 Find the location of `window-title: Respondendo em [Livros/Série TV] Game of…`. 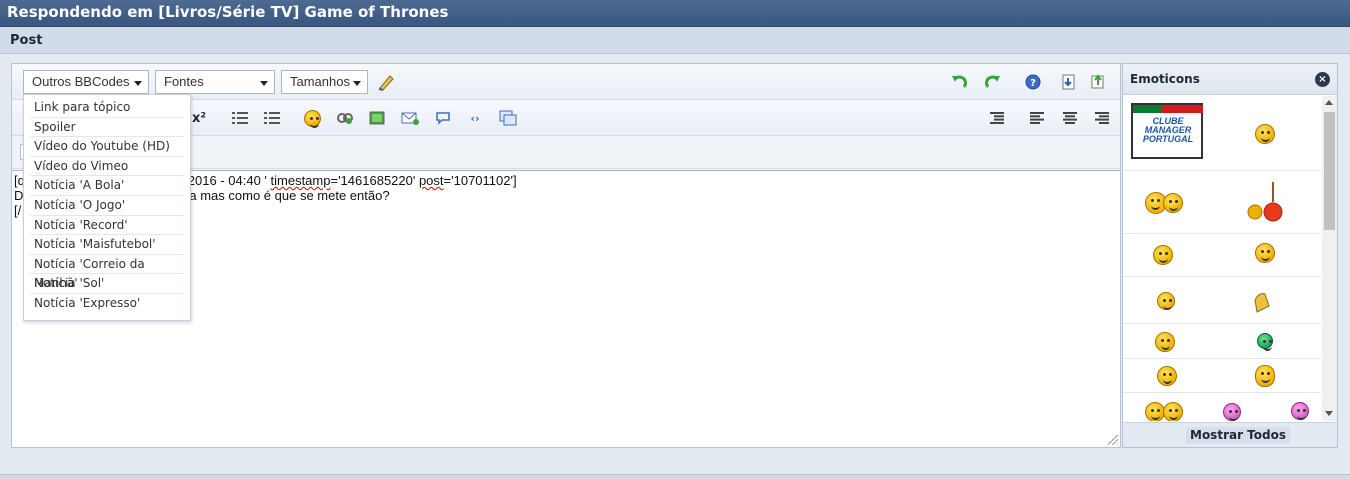

window-title: Respondendo em [Livros/Série TV] Game of… is located at coordinates (228, 12).